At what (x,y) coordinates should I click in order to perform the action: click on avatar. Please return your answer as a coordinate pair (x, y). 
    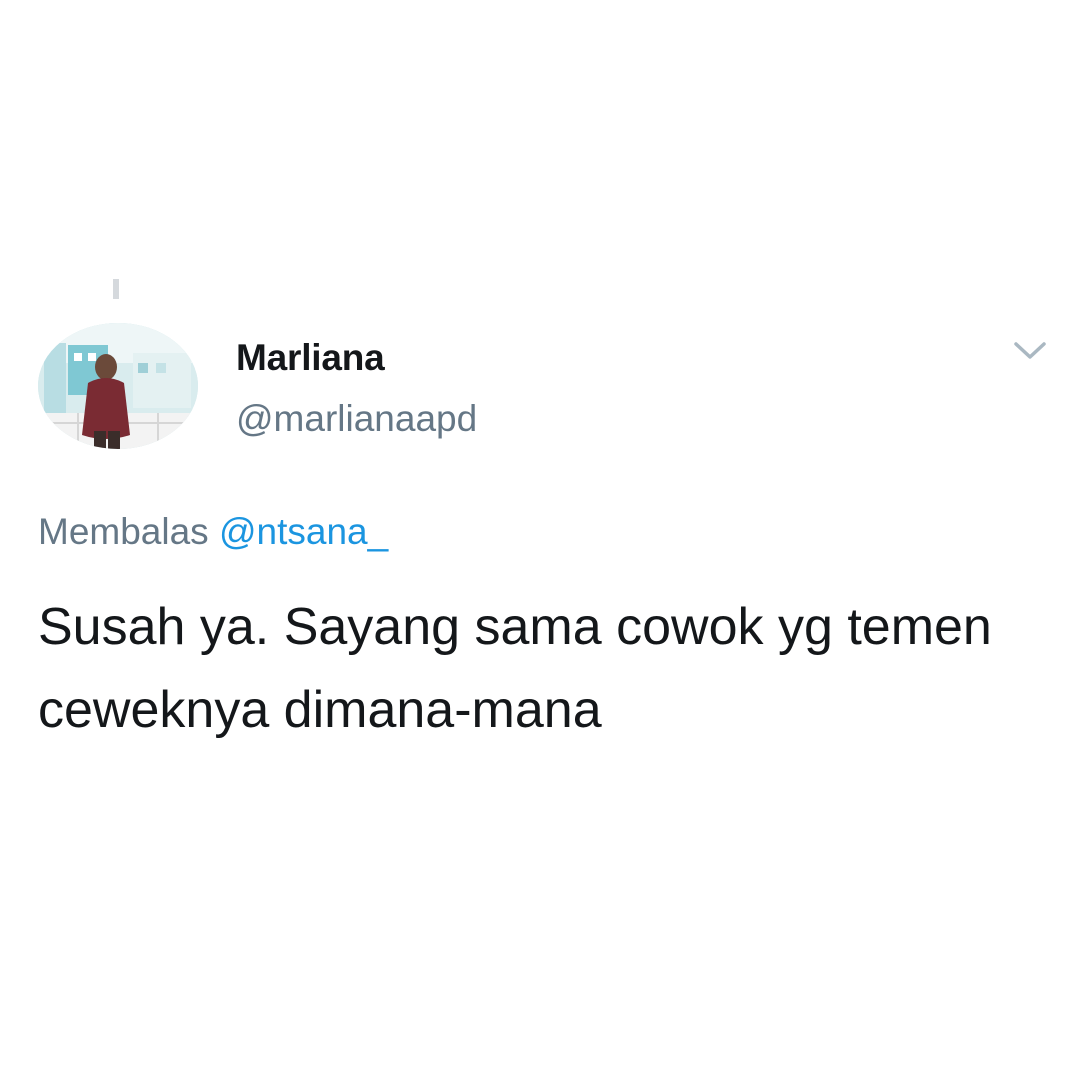
    Looking at the image, I should click on (118, 386).